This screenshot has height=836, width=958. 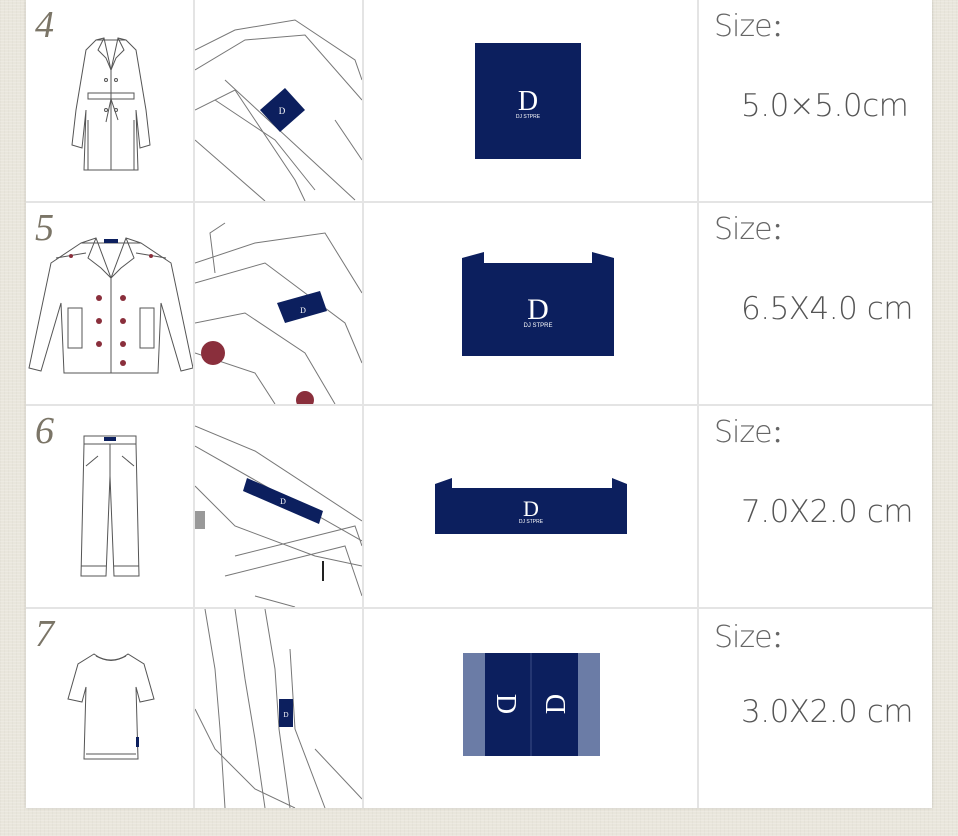 I want to click on label-cell: D D, so click(x=530, y=708).